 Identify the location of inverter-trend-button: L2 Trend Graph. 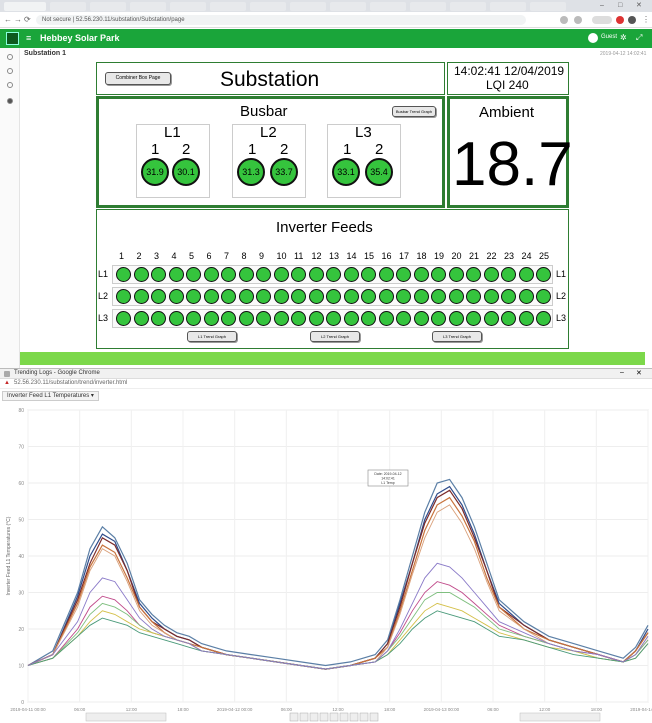
(335, 336).